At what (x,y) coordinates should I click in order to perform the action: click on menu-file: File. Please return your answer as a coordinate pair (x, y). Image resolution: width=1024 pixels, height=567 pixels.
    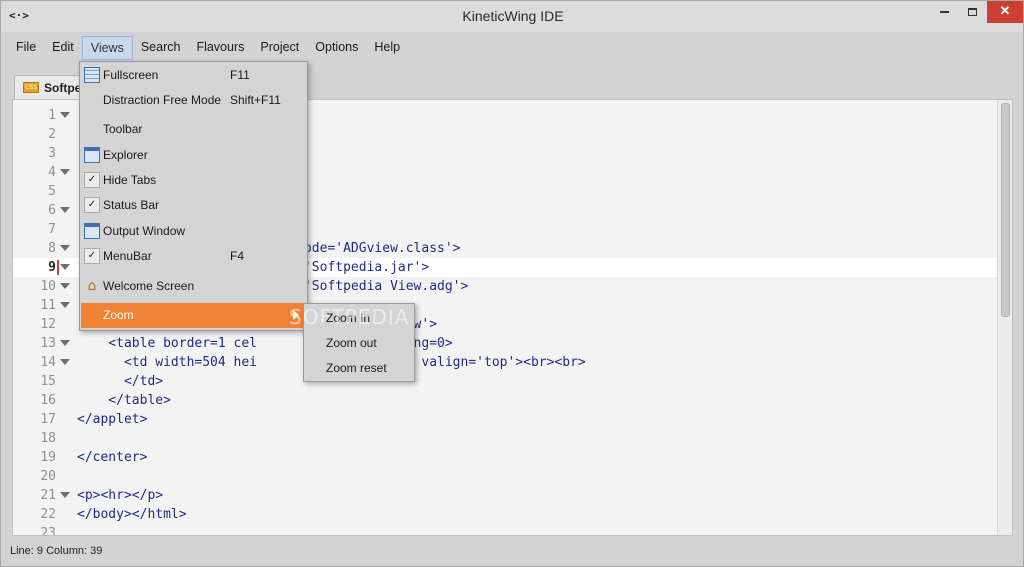
    Looking at the image, I should click on (26, 48).